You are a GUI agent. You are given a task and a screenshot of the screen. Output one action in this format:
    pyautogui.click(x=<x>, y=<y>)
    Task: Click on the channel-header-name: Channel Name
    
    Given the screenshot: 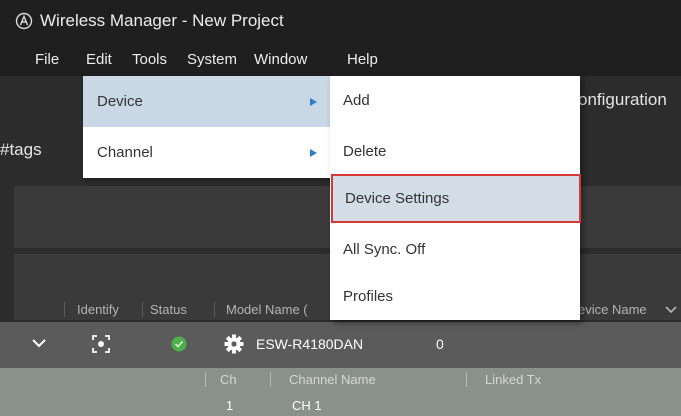 What is the action you would take?
    pyautogui.click(x=332, y=379)
    